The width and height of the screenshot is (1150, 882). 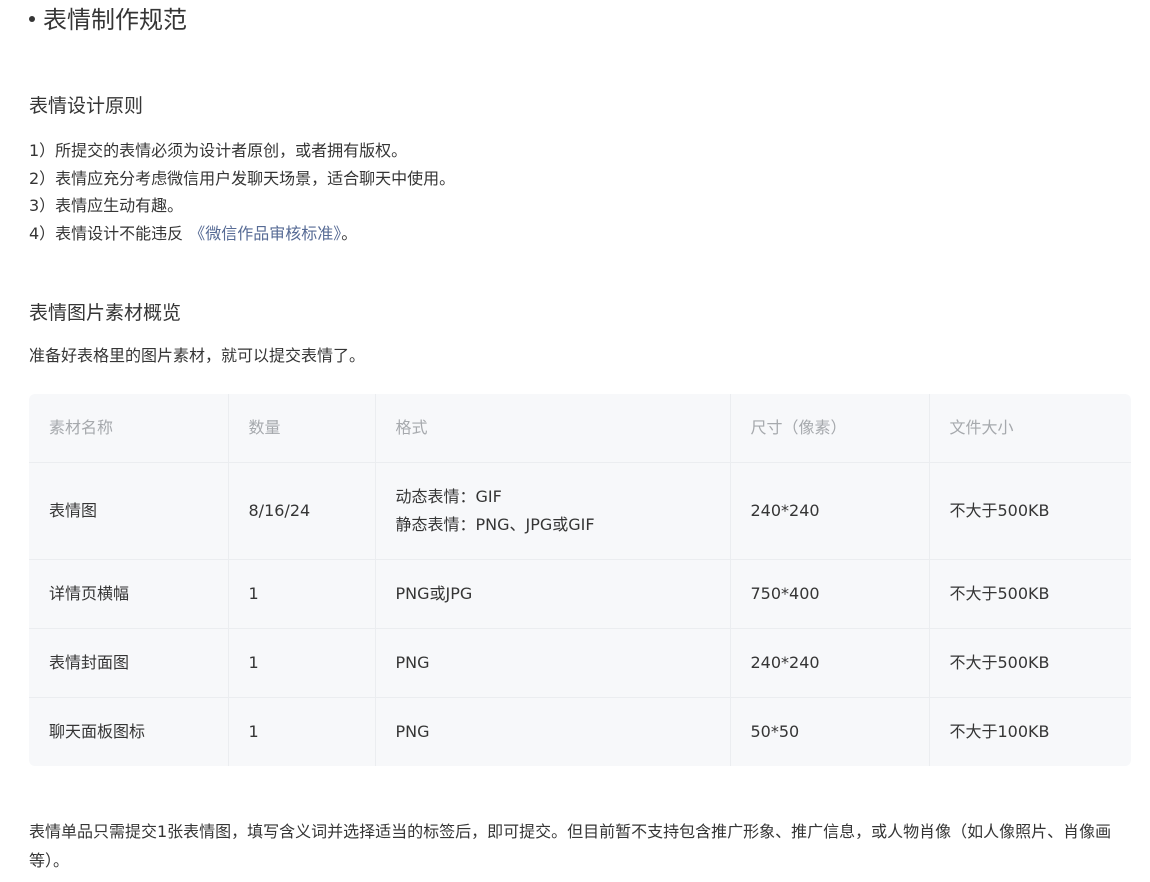 What do you see at coordinates (242, 178) in the screenshot?
I see `principle-item-2: 2）表情应充分考虑微信用户发聊天场景，适合聊天中使用。` at bounding box center [242, 178].